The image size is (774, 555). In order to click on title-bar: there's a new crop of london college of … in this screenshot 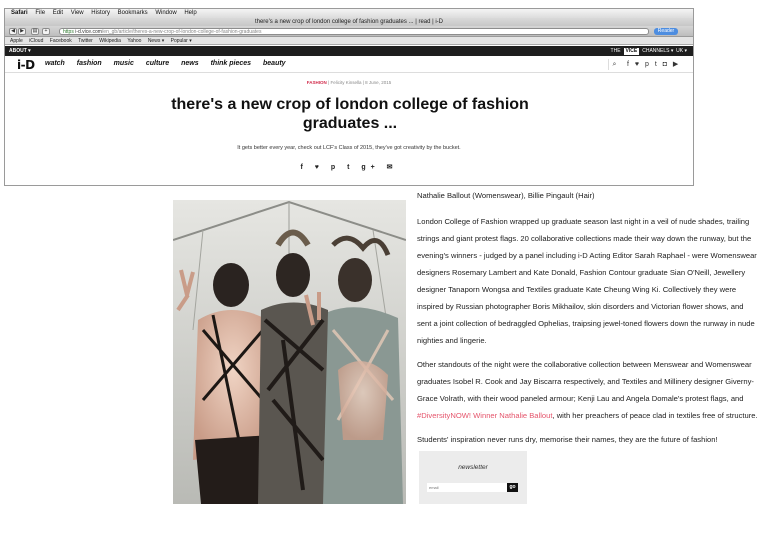, I will do `click(349, 22)`.